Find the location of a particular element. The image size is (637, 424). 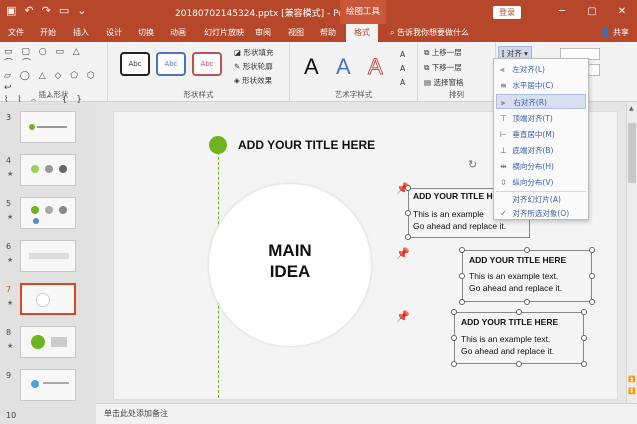

menu-item-align-middle: ⊢ 垂直居中(M) is located at coordinates (541, 134).